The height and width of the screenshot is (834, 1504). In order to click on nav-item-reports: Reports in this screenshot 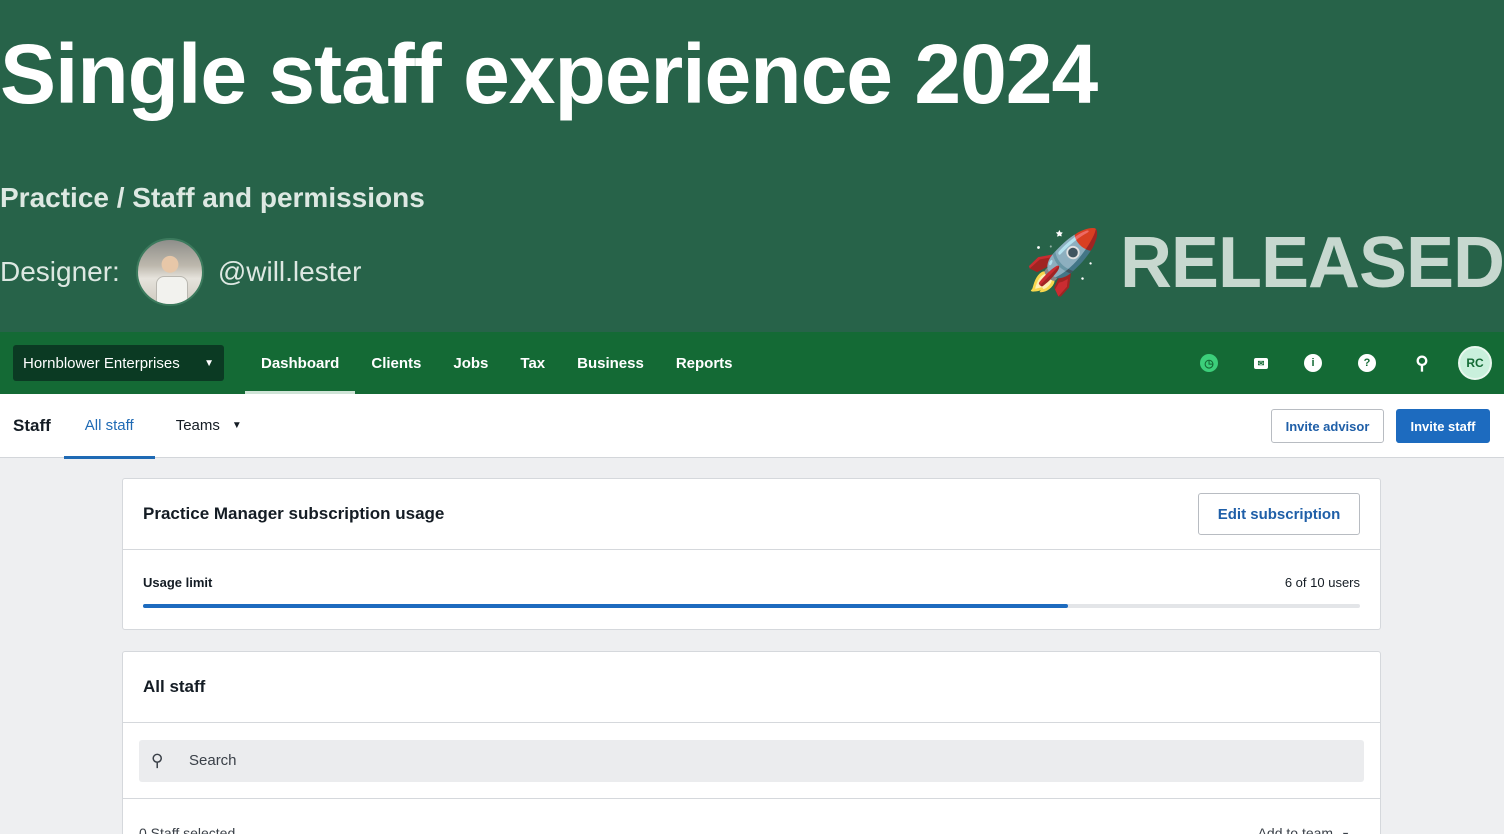, I will do `click(704, 363)`.